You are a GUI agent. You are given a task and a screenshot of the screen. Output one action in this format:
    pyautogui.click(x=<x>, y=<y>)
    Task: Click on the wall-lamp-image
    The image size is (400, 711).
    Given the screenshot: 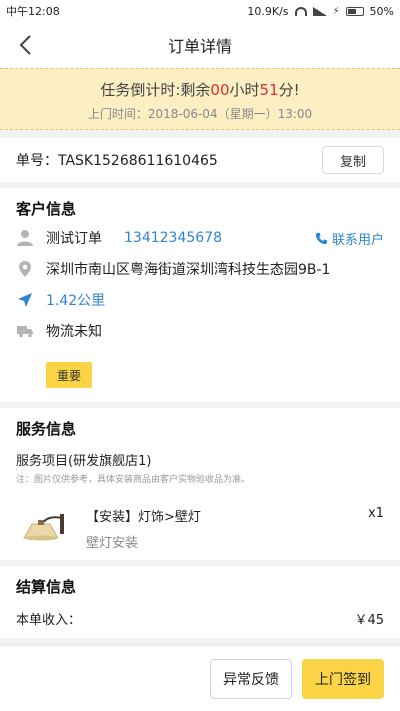 What is the action you would take?
    pyautogui.click(x=43, y=527)
    